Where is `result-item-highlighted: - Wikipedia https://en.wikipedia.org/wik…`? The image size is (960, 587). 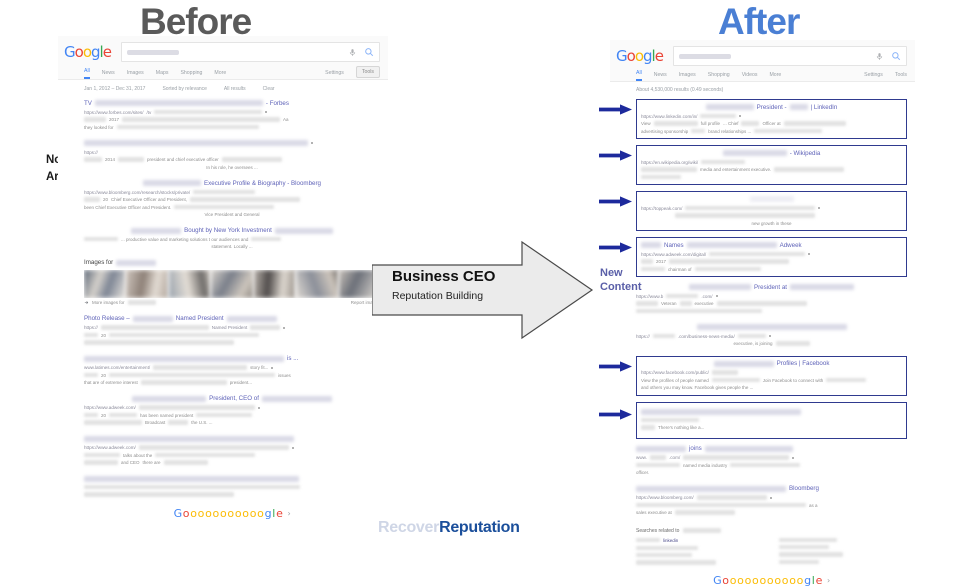 result-item-highlighted: - Wikipedia https://en.wikipedia.org/wik… is located at coordinates (753, 165).